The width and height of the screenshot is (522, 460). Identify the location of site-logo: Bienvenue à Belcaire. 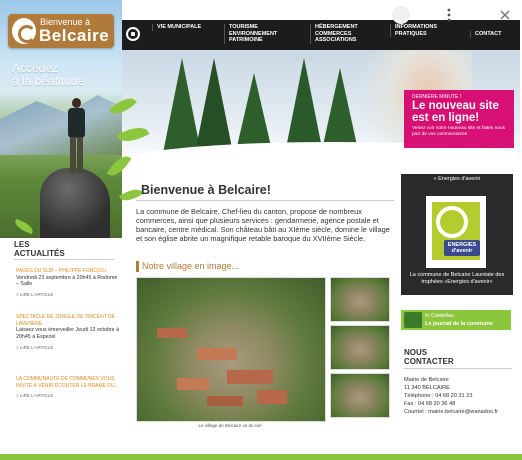
(61, 31).